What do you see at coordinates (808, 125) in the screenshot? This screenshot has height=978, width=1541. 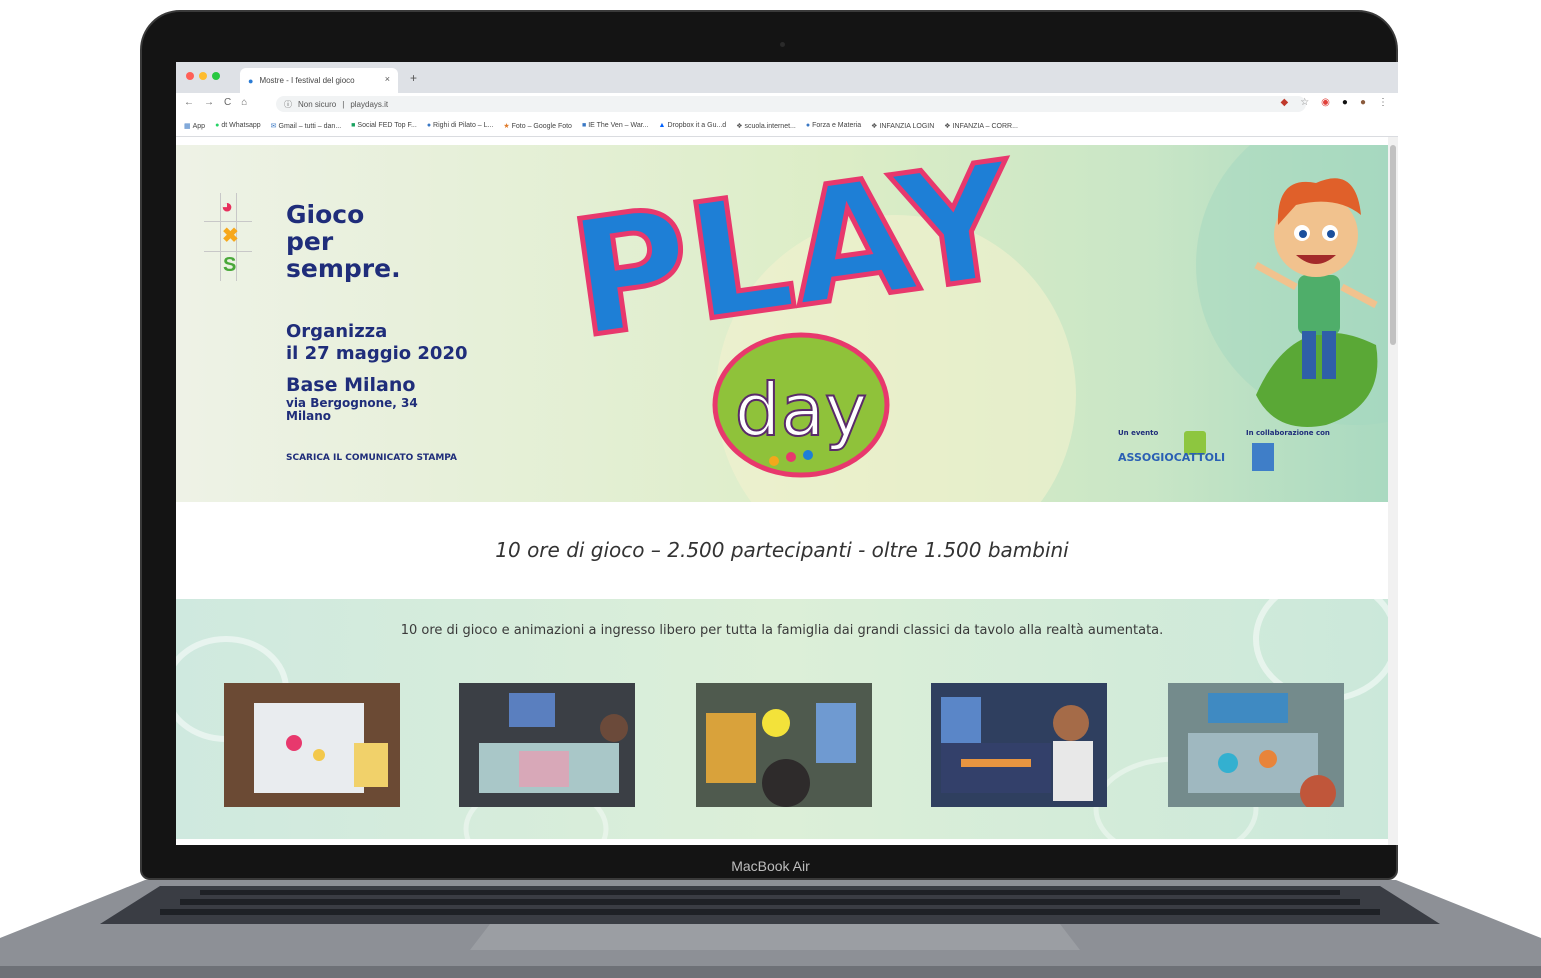 I see `globe-icon: ●` at bounding box center [808, 125].